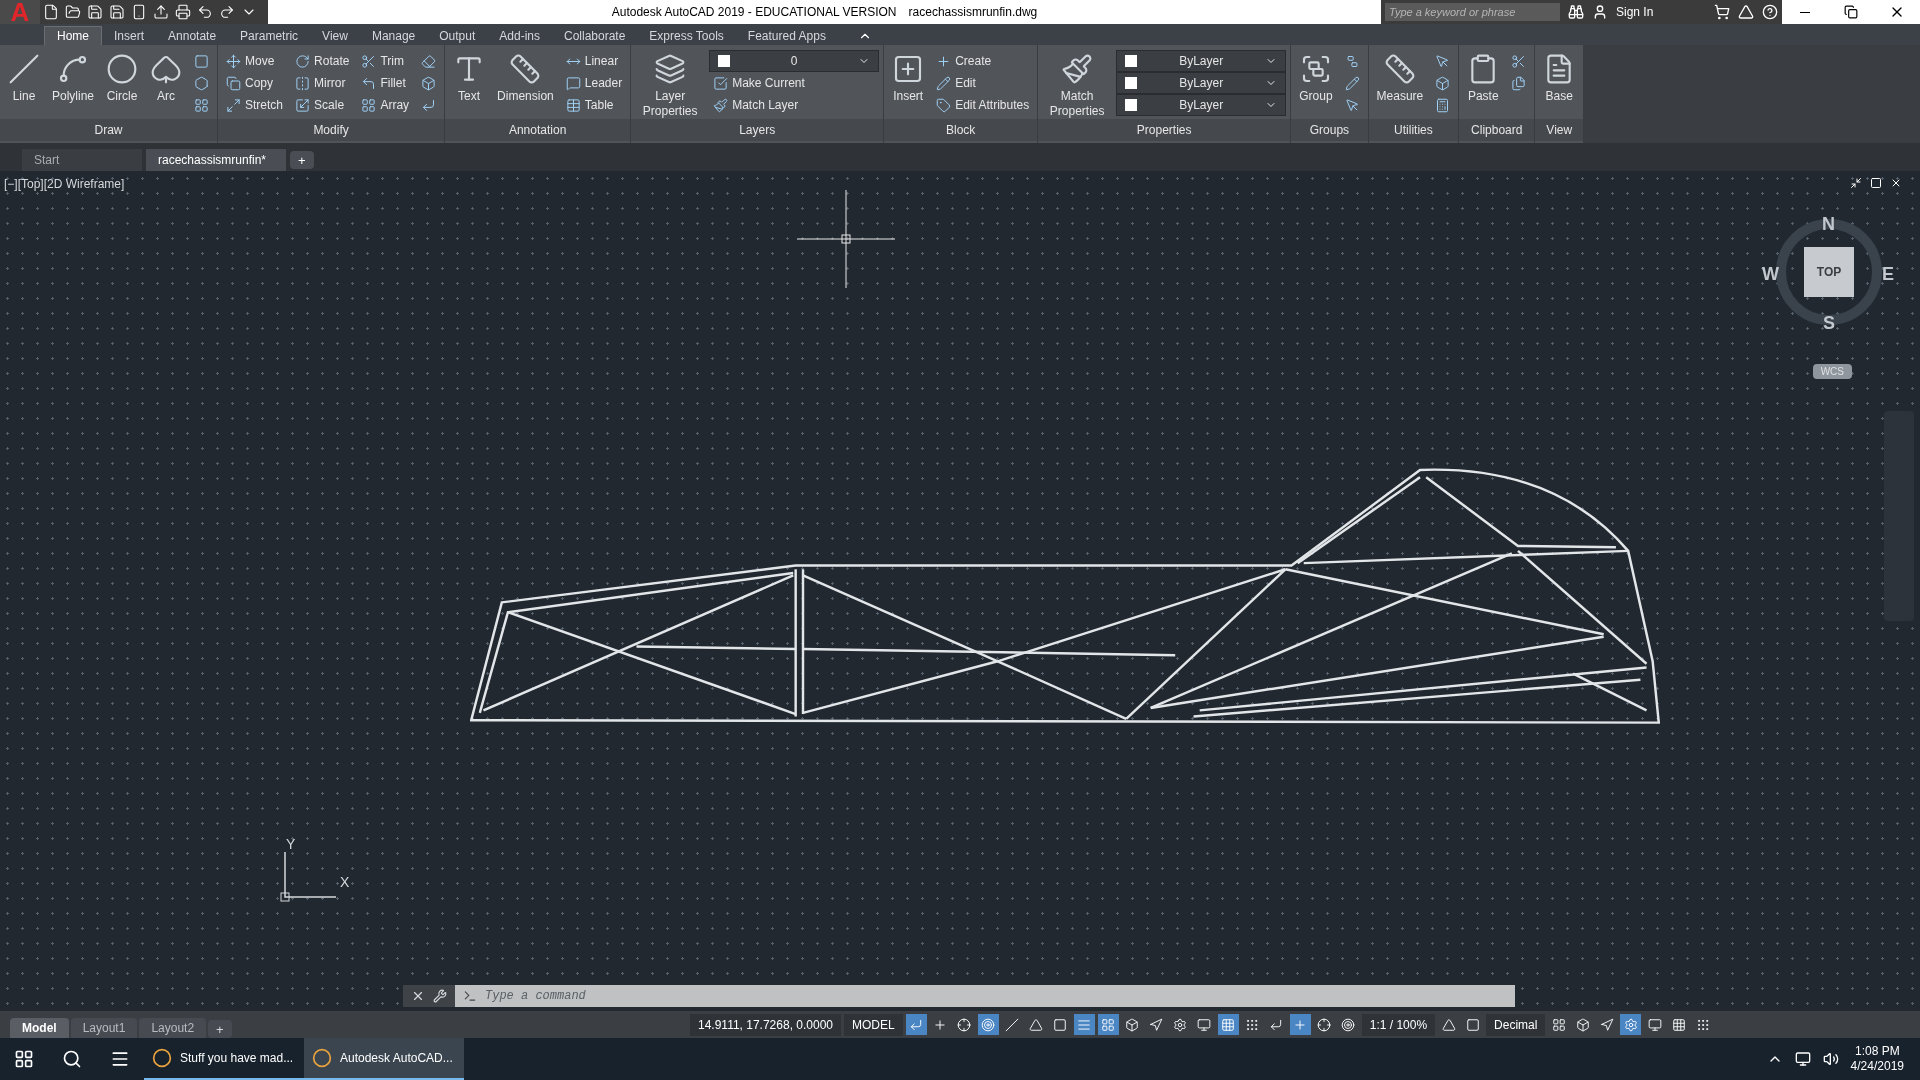  Describe the element at coordinates (216, 160) in the screenshot. I see `document-tab: racechassismrunfin*` at that location.